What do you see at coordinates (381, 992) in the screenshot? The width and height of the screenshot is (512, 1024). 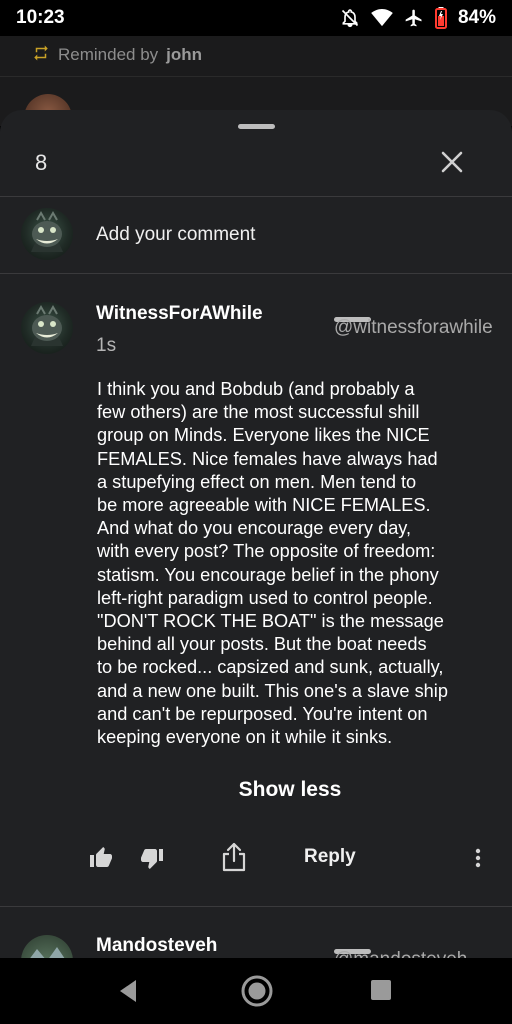 I see `recents-icon` at bounding box center [381, 992].